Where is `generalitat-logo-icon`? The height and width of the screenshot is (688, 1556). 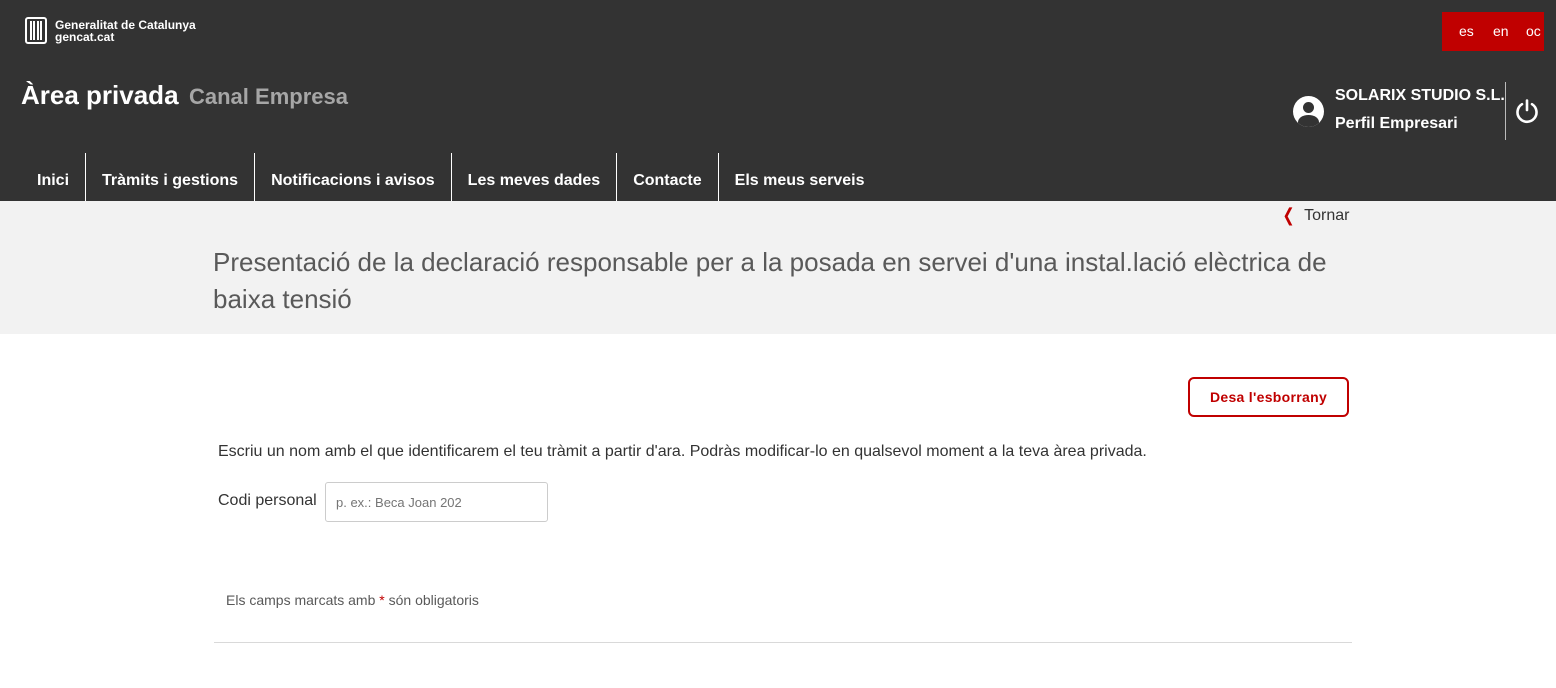
generalitat-logo-icon is located at coordinates (36, 30).